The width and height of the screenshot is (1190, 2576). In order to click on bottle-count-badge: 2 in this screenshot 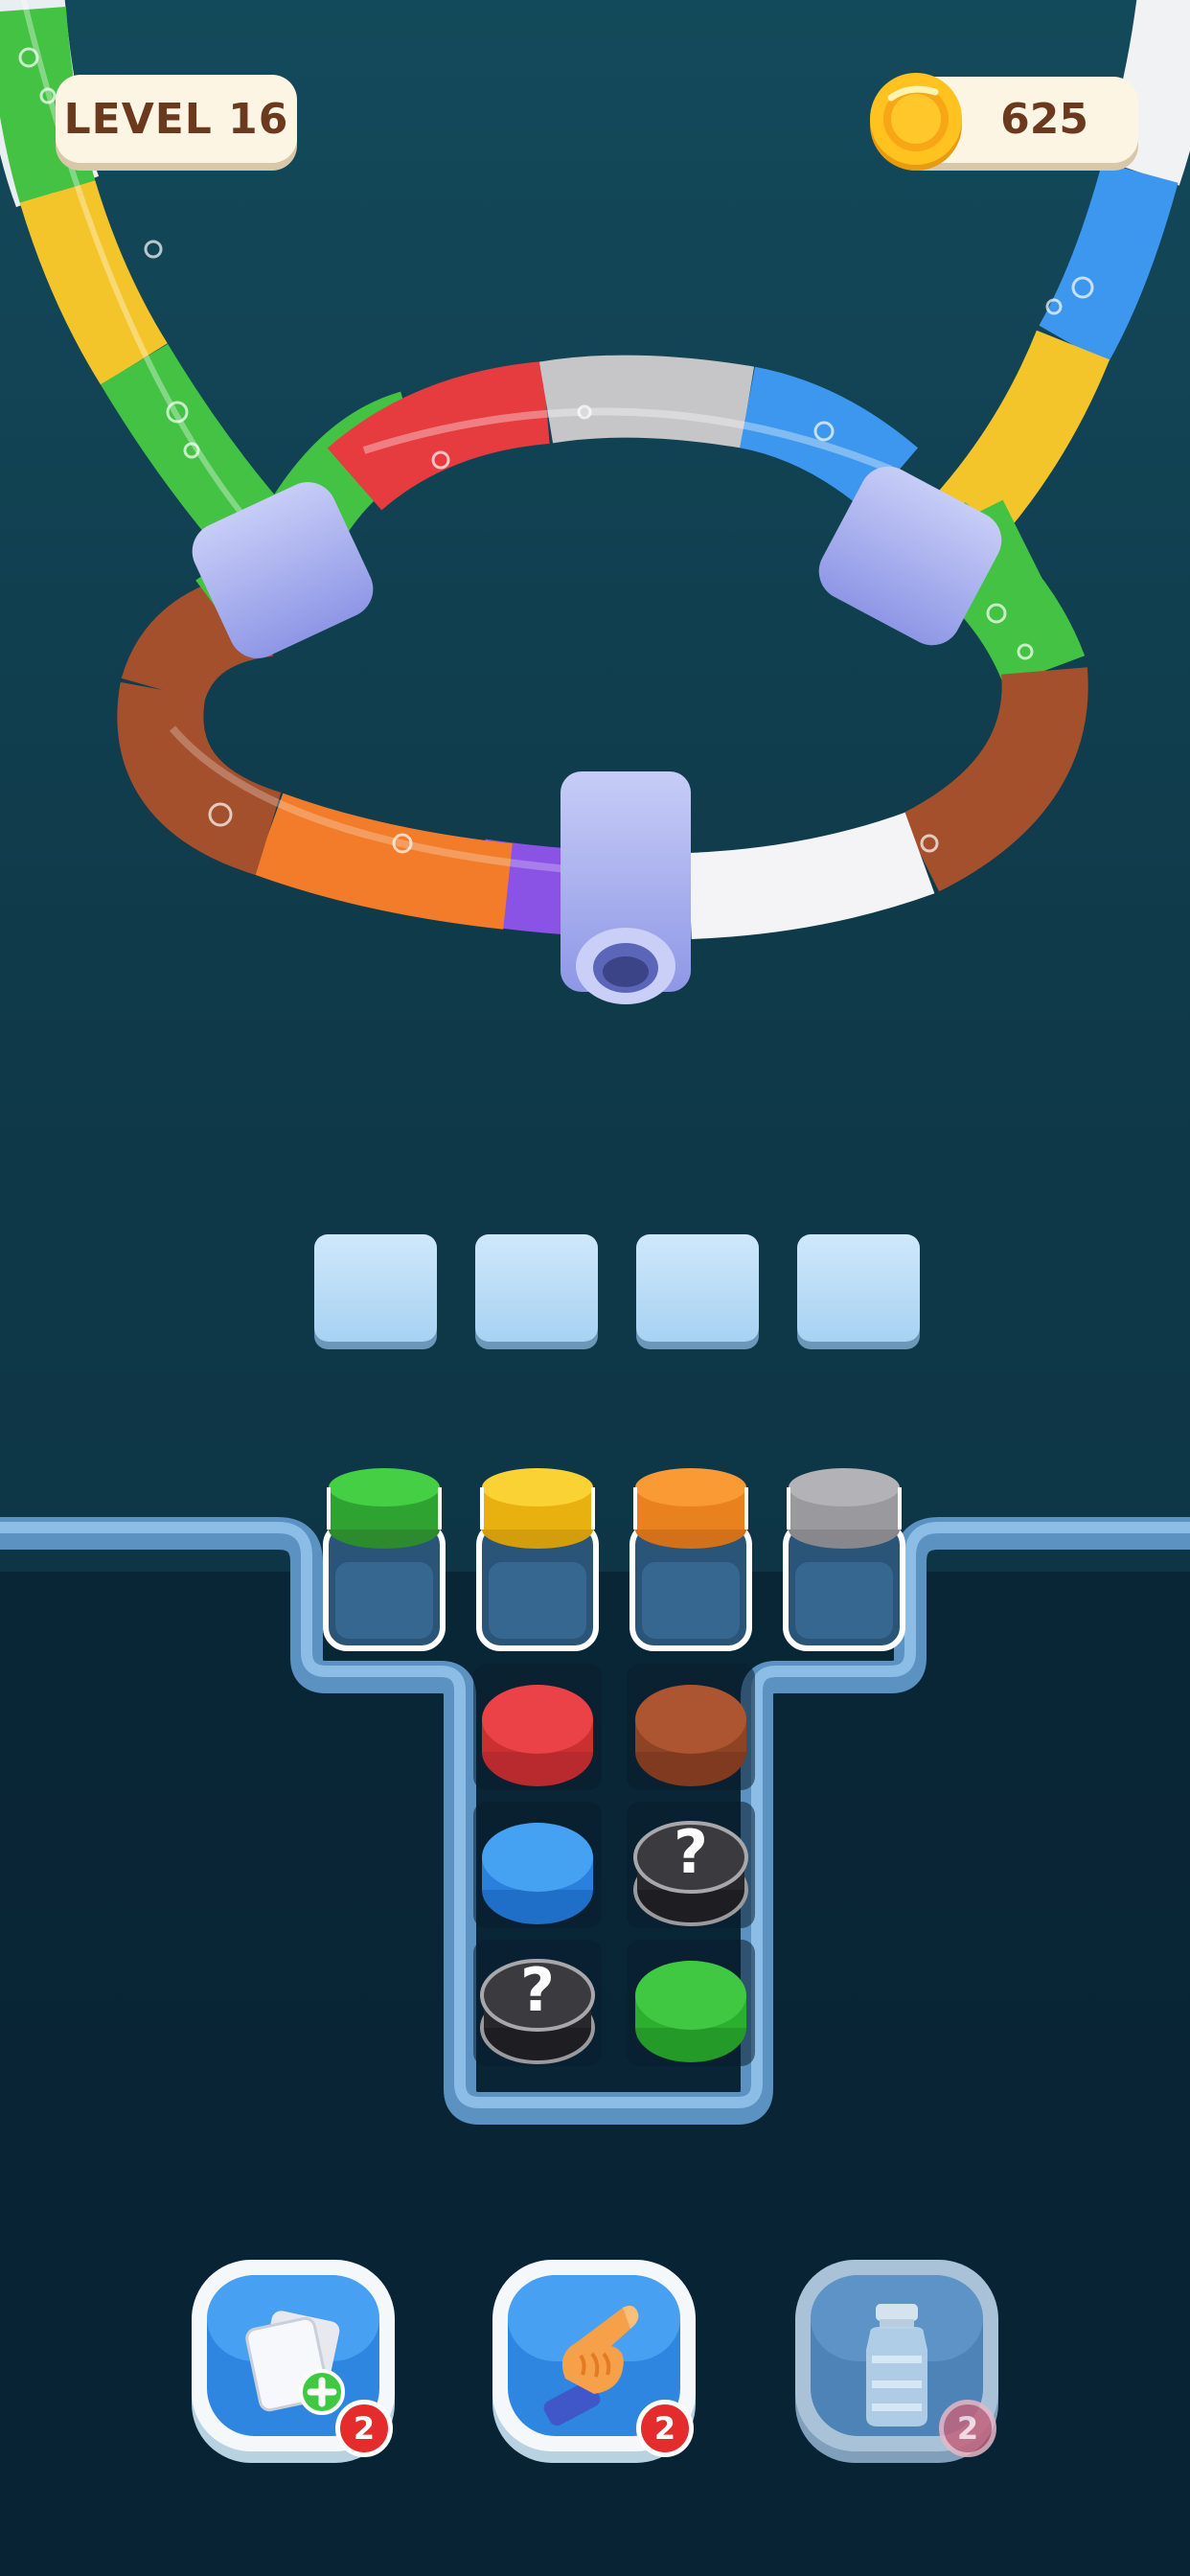, I will do `click(968, 2428)`.